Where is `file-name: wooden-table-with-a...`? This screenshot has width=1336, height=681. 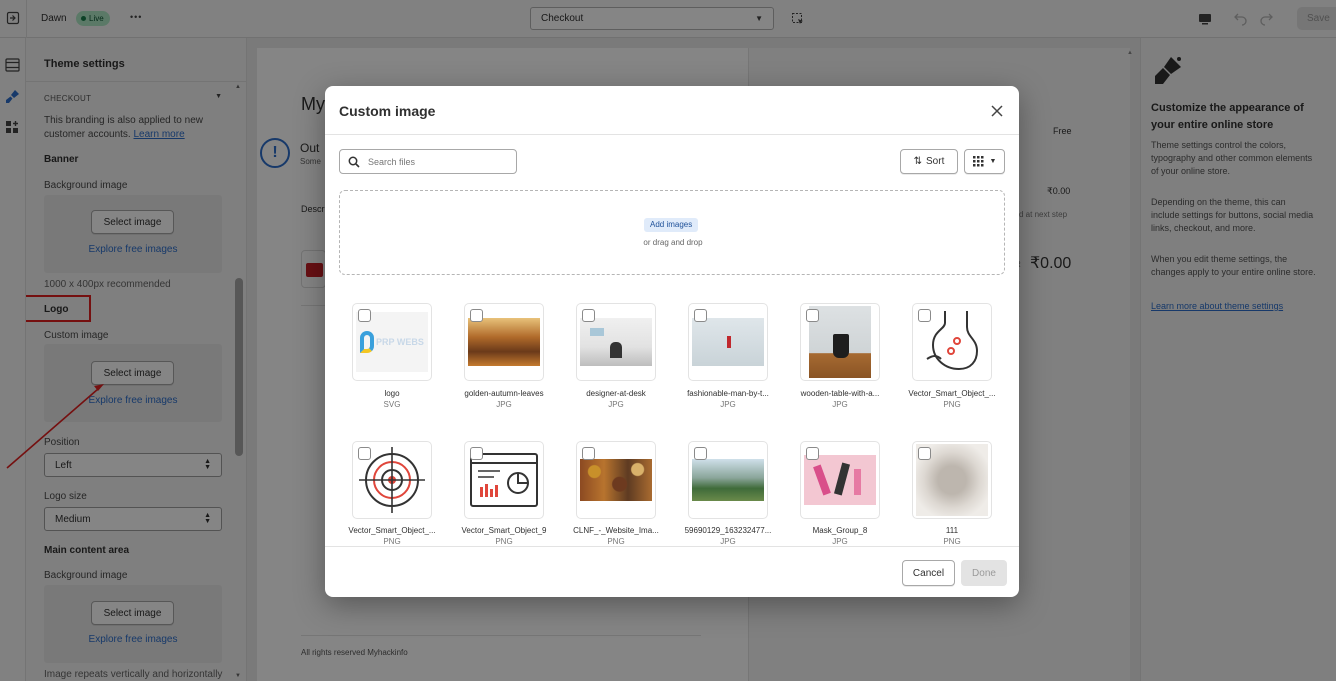
file-name: wooden-table-with-a... is located at coordinates (840, 393).